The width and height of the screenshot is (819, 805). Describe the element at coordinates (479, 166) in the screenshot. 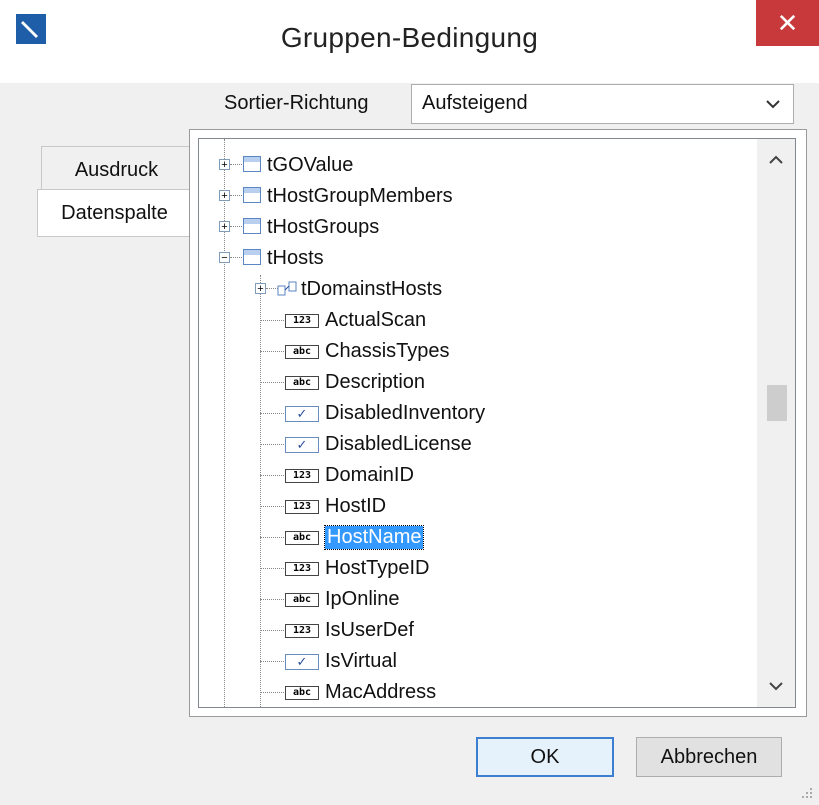

I see `tree-table-row: + tGOValue` at that location.